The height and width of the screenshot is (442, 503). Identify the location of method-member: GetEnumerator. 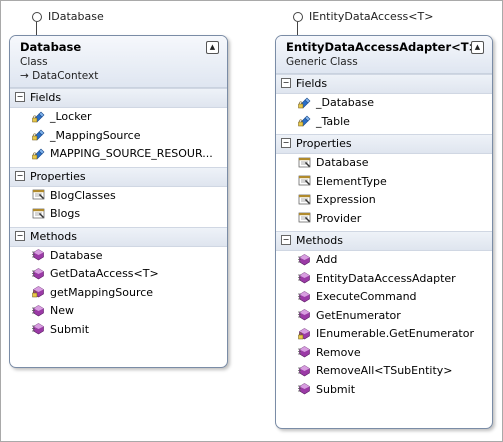
(384, 316).